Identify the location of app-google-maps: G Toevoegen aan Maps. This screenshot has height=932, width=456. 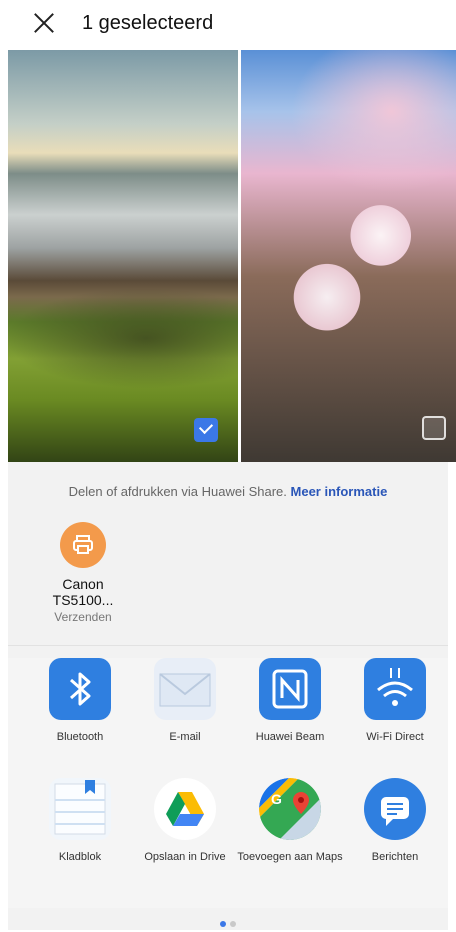
(290, 821).